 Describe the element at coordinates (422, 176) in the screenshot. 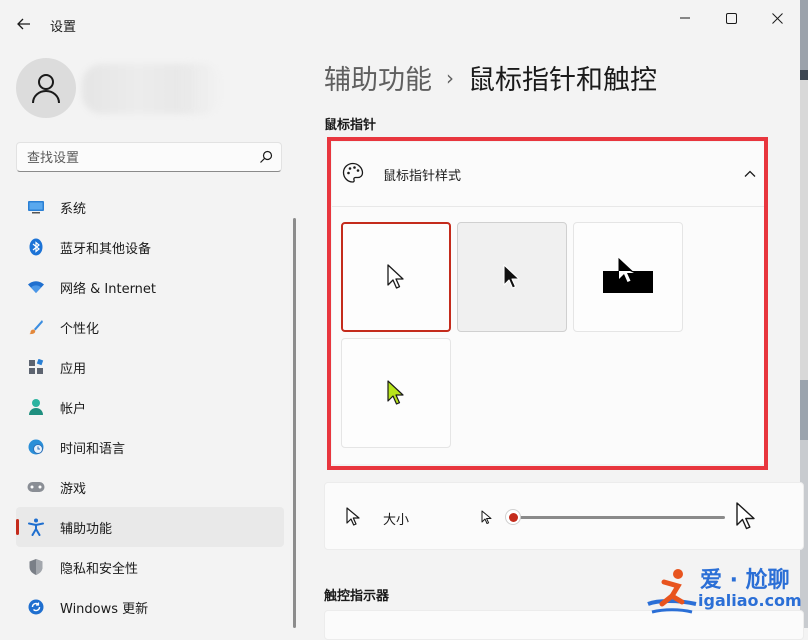

I see `pointer-style-title: 鼠标指针样式` at that location.